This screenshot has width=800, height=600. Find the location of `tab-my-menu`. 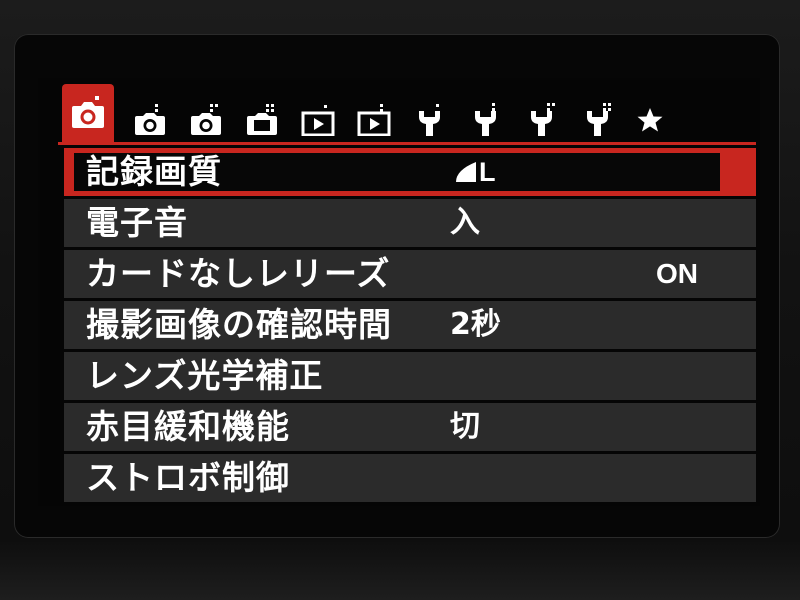

tab-my-menu is located at coordinates (650, 120).